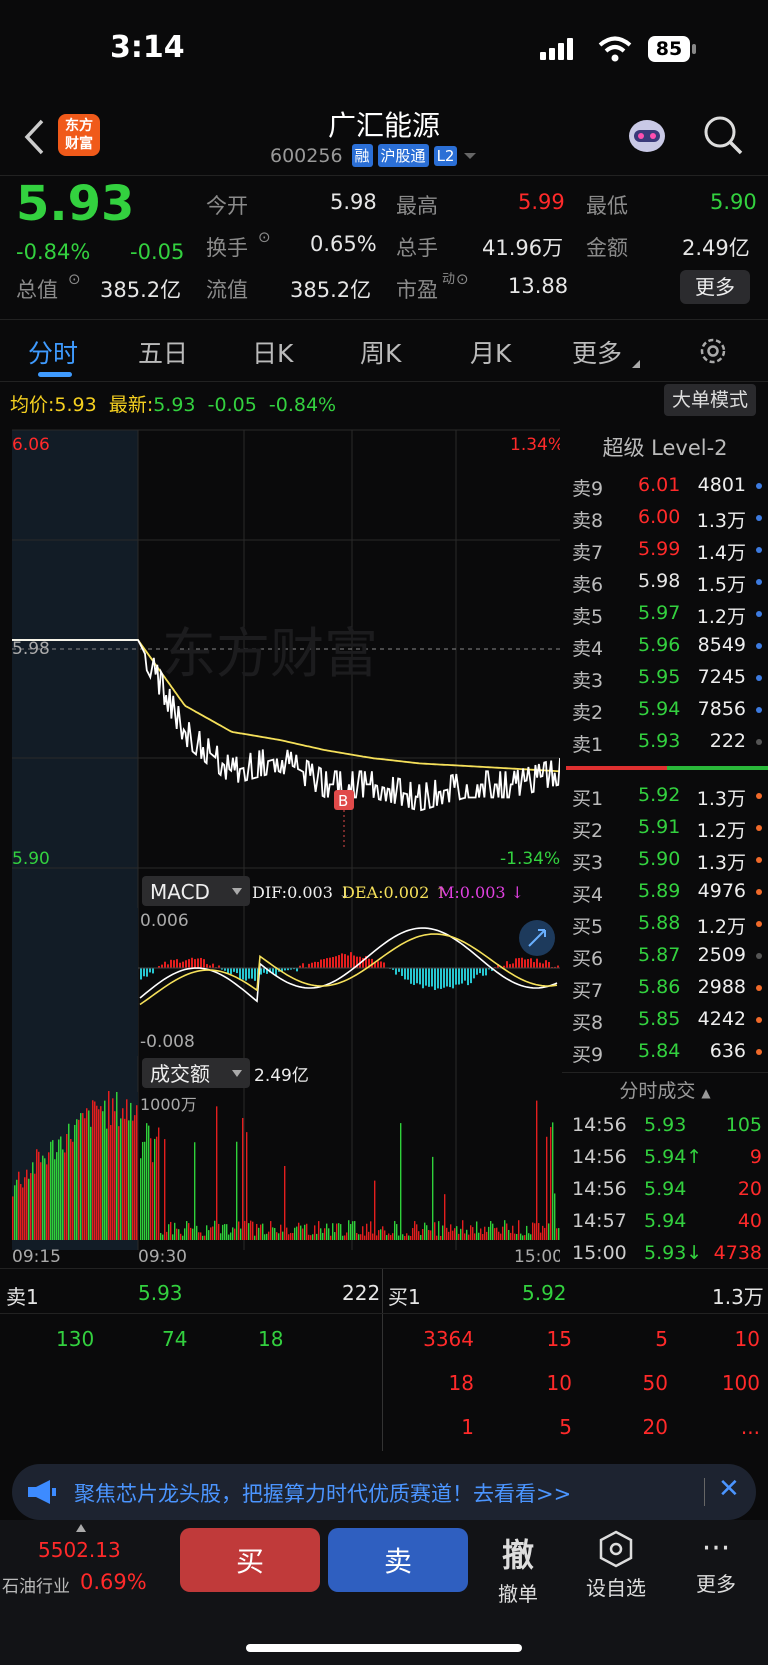 The height and width of the screenshot is (1665, 768). I want to click on add-favorite-button: 设自选, so click(616, 1565).